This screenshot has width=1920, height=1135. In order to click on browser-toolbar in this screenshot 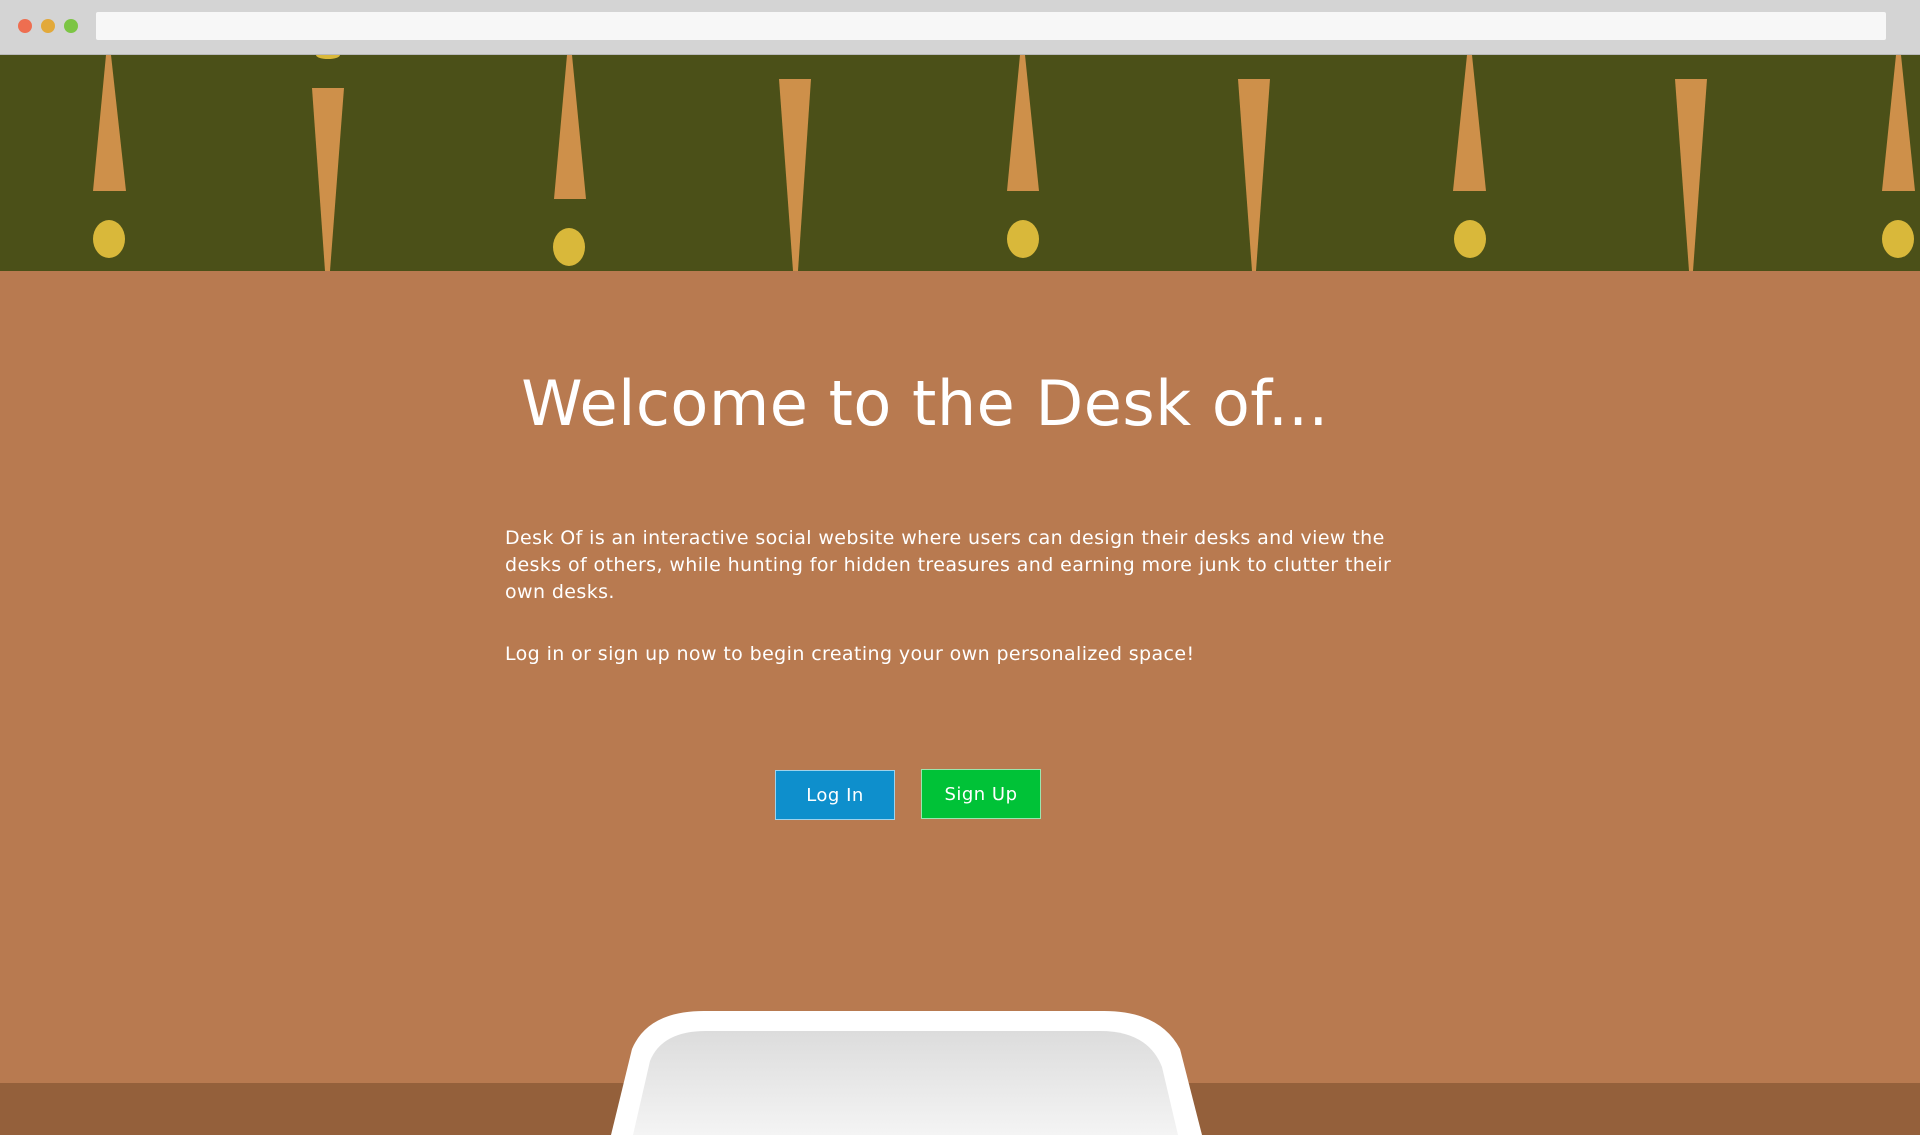, I will do `click(960, 27)`.